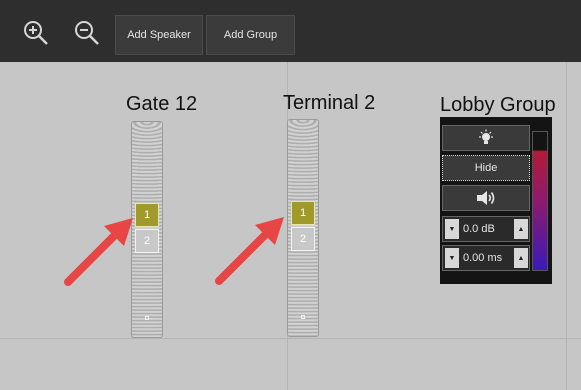 This screenshot has width=581, height=390. I want to click on gain-value: 0.0 dB, so click(479, 229).